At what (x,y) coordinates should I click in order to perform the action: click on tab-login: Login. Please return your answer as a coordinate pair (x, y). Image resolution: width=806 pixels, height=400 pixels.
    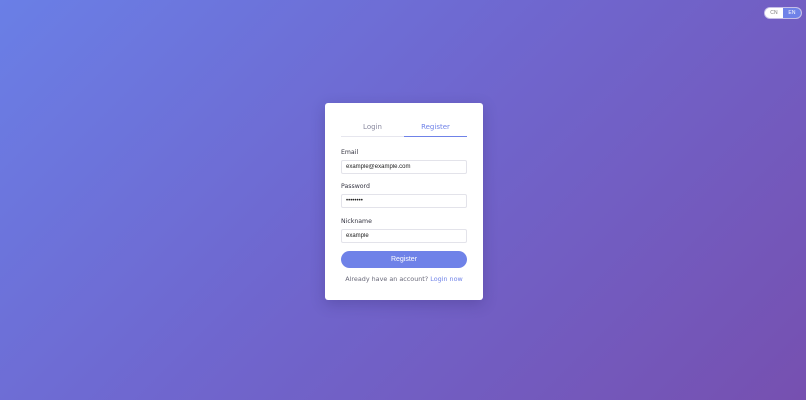
    Looking at the image, I should click on (372, 128).